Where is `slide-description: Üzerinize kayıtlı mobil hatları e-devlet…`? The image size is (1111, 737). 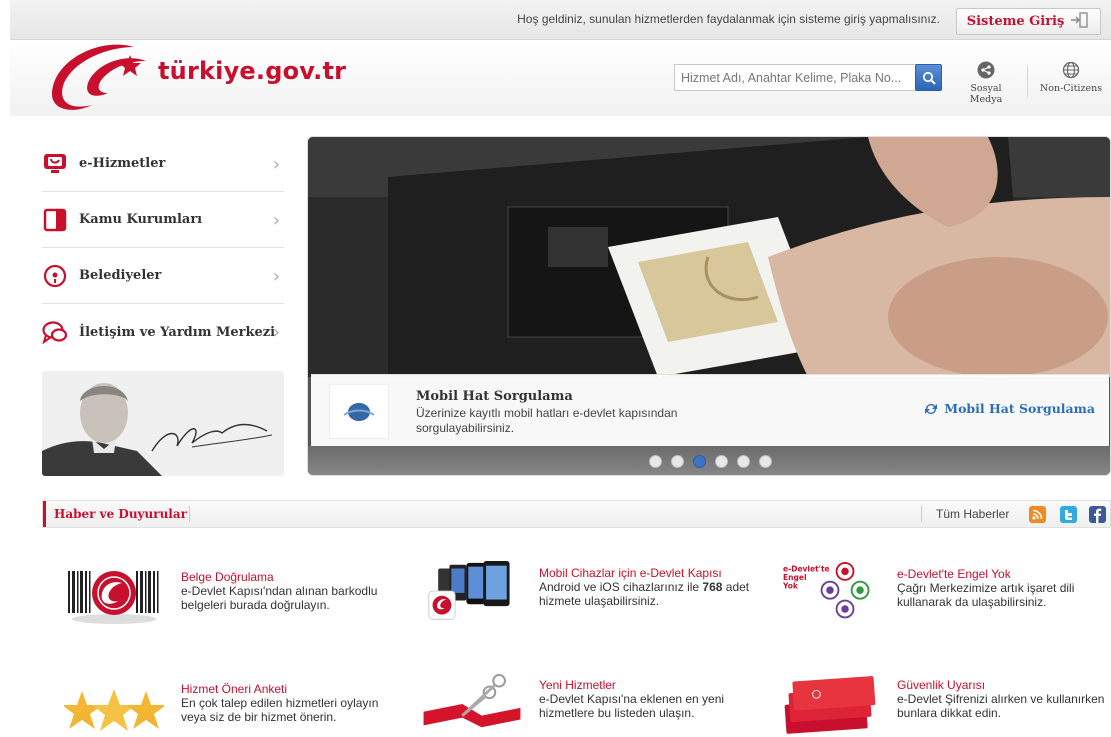 slide-description: Üzerinize kayıtlı mobil hatları e-devlet… is located at coordinates (547, 420).